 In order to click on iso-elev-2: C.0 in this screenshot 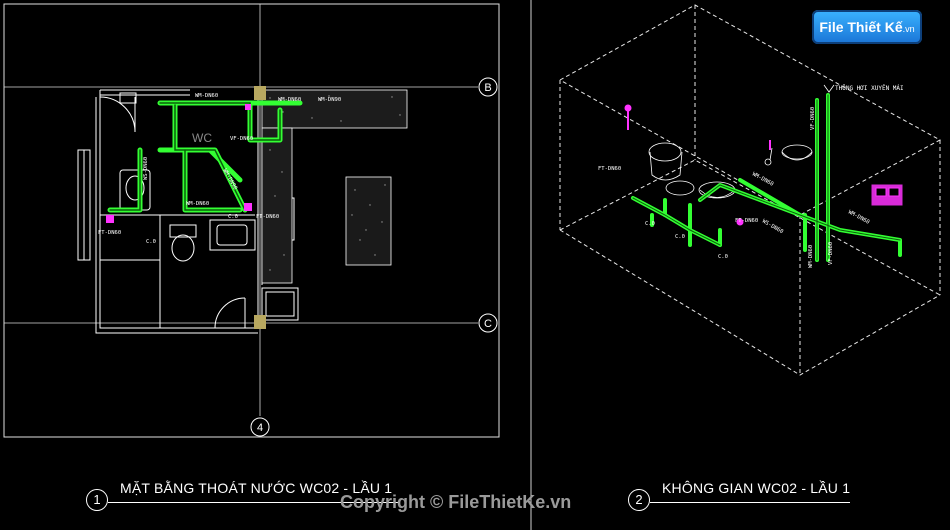, I will do `click(680, 237)`.